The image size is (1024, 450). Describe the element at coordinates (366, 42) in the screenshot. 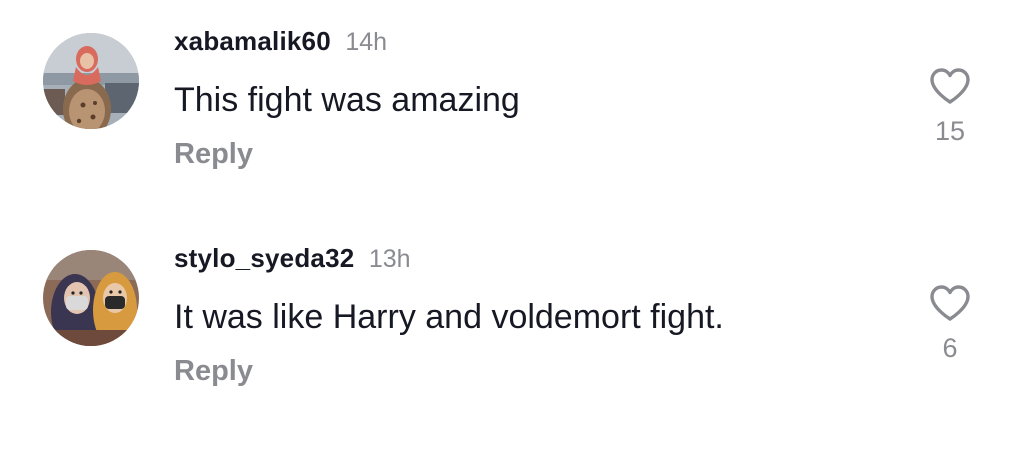

I see `timestamp: 14h` at that location.